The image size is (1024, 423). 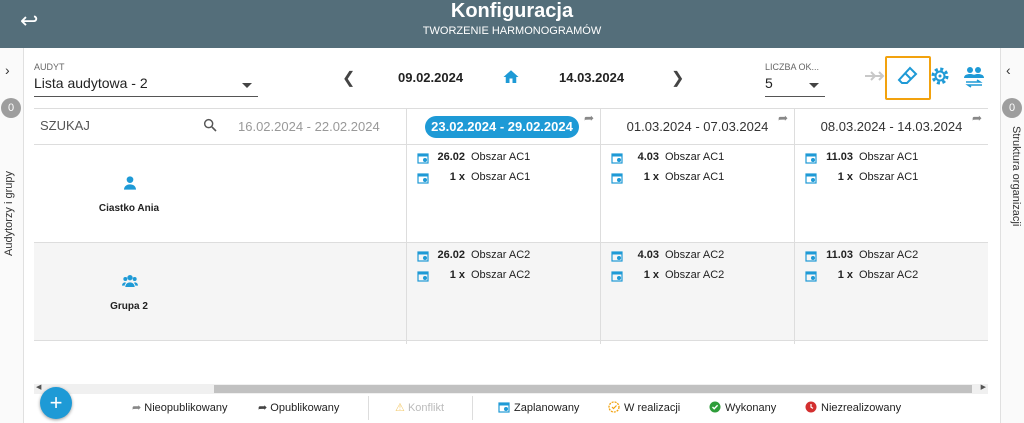 I want to click on week-label: 08.03.2024 - 14.03.2024, so click(x=891, y=126).